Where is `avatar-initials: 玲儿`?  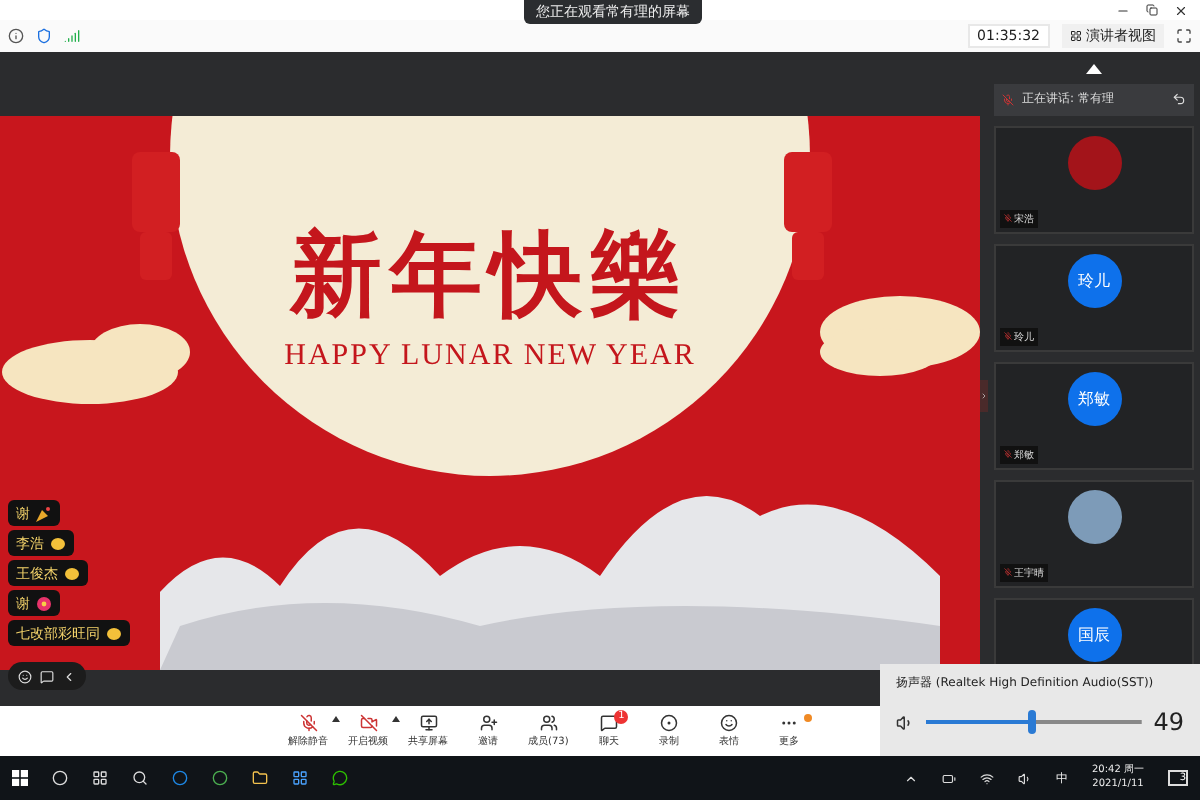 avatar-initials: 玲儿 is located at coordinates (1094, 280).